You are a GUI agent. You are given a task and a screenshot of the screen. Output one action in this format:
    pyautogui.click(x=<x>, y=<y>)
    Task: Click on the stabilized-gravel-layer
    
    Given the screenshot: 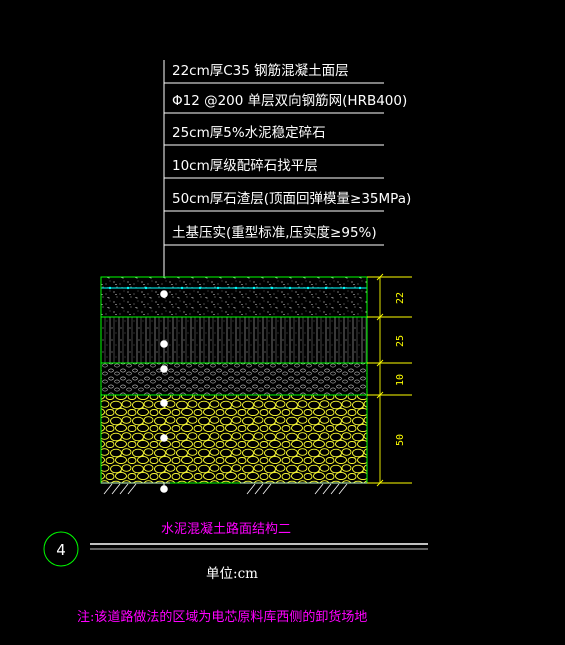 What is the action you would take?
    pyautogui.click(x=234, y=340)
    